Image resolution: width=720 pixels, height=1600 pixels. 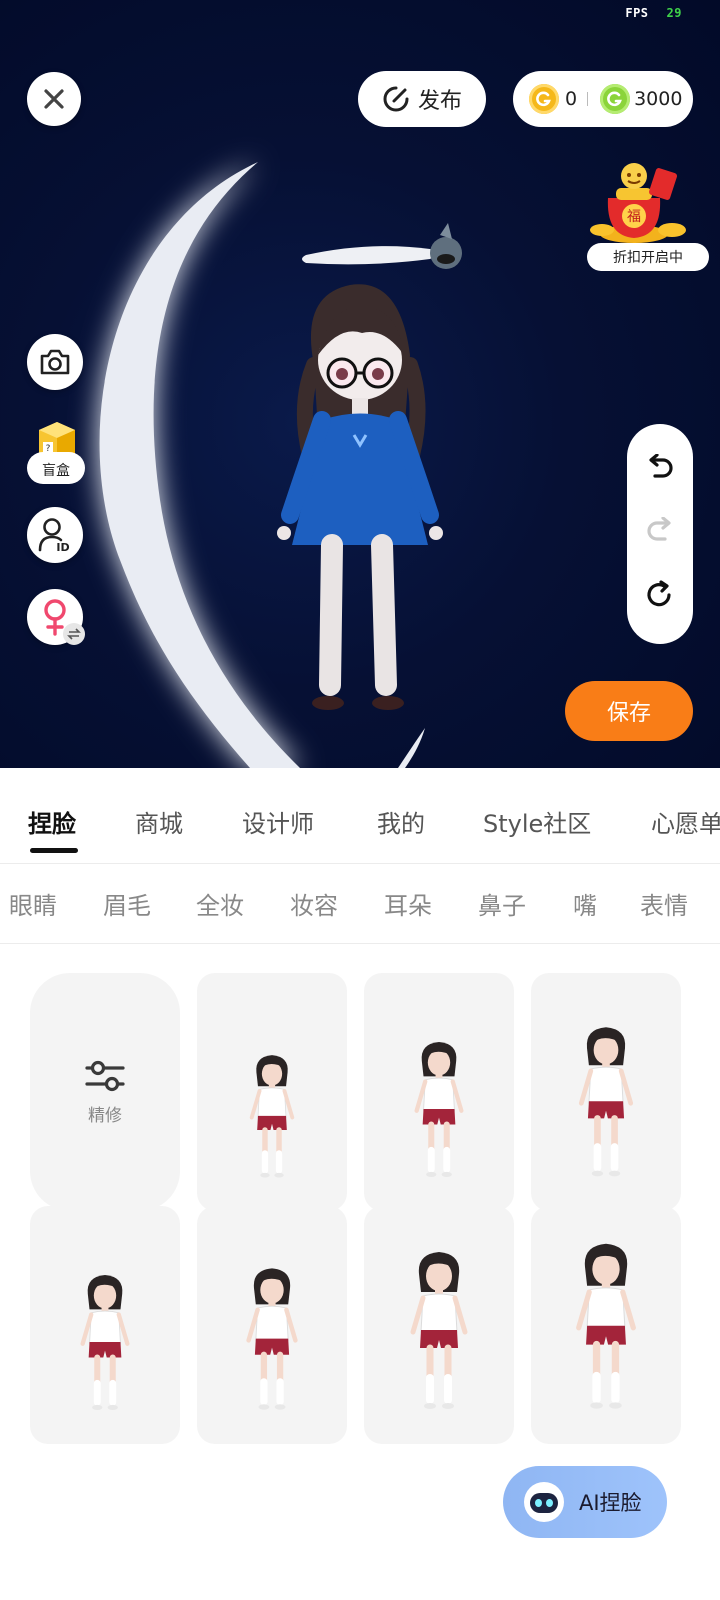 What do you see at coordinates (360, 816) in the screenshot?
I see `main-tab-bar: 捏脸 商城 设计师 我的 Style社区 心愿单` at bounding box center [360, 816].